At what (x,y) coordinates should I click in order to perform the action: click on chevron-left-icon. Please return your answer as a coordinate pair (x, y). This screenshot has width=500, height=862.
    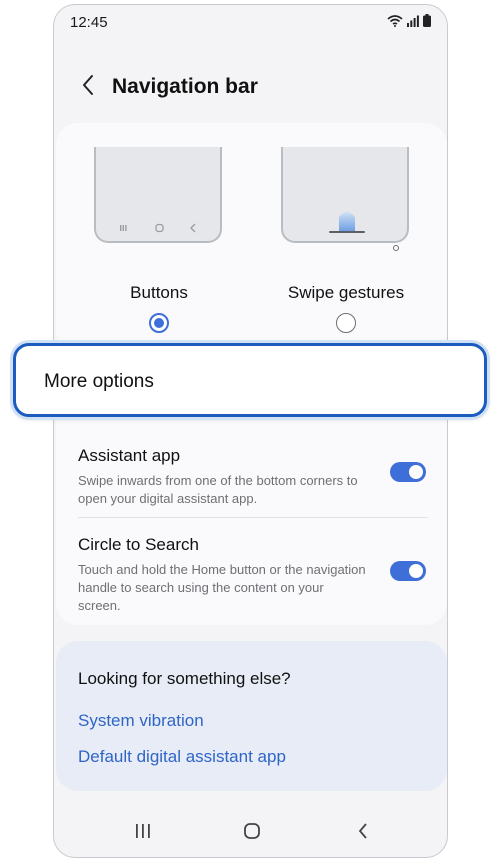
    Looking at the image, I should click on (88, 87).